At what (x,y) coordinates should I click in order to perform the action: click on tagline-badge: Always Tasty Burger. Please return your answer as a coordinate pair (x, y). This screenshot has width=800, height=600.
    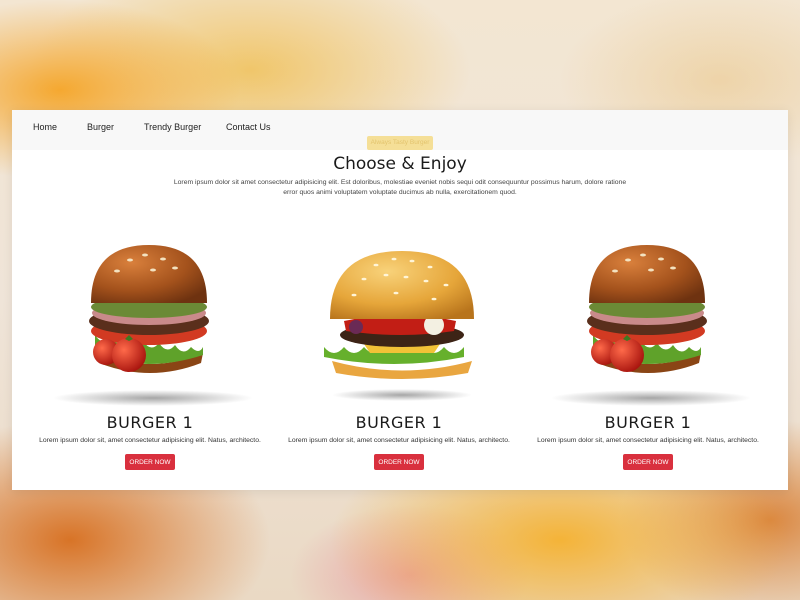
    Looking at the image, I should click on (400, 143).